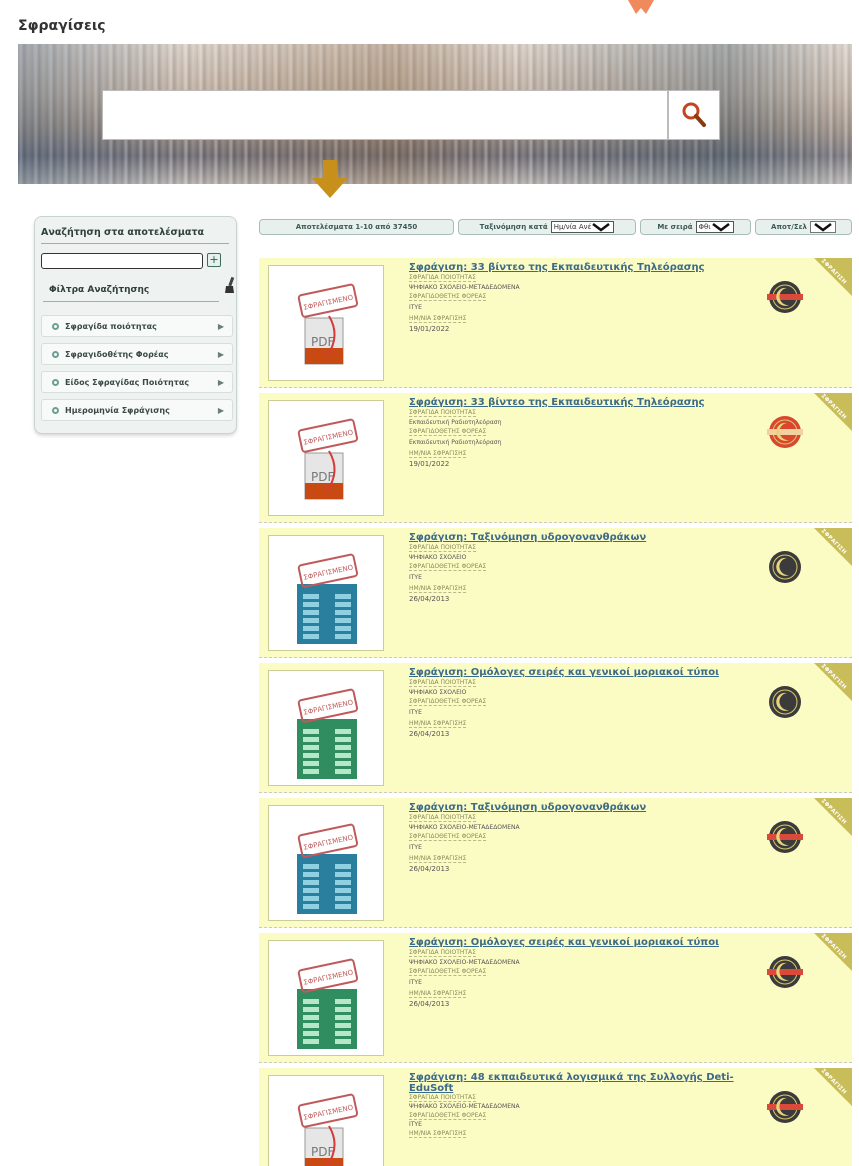 This screenshot has width=859, height=1166. I want to click on per-page-label: Αποτ/Σελ, so click(789, 227).